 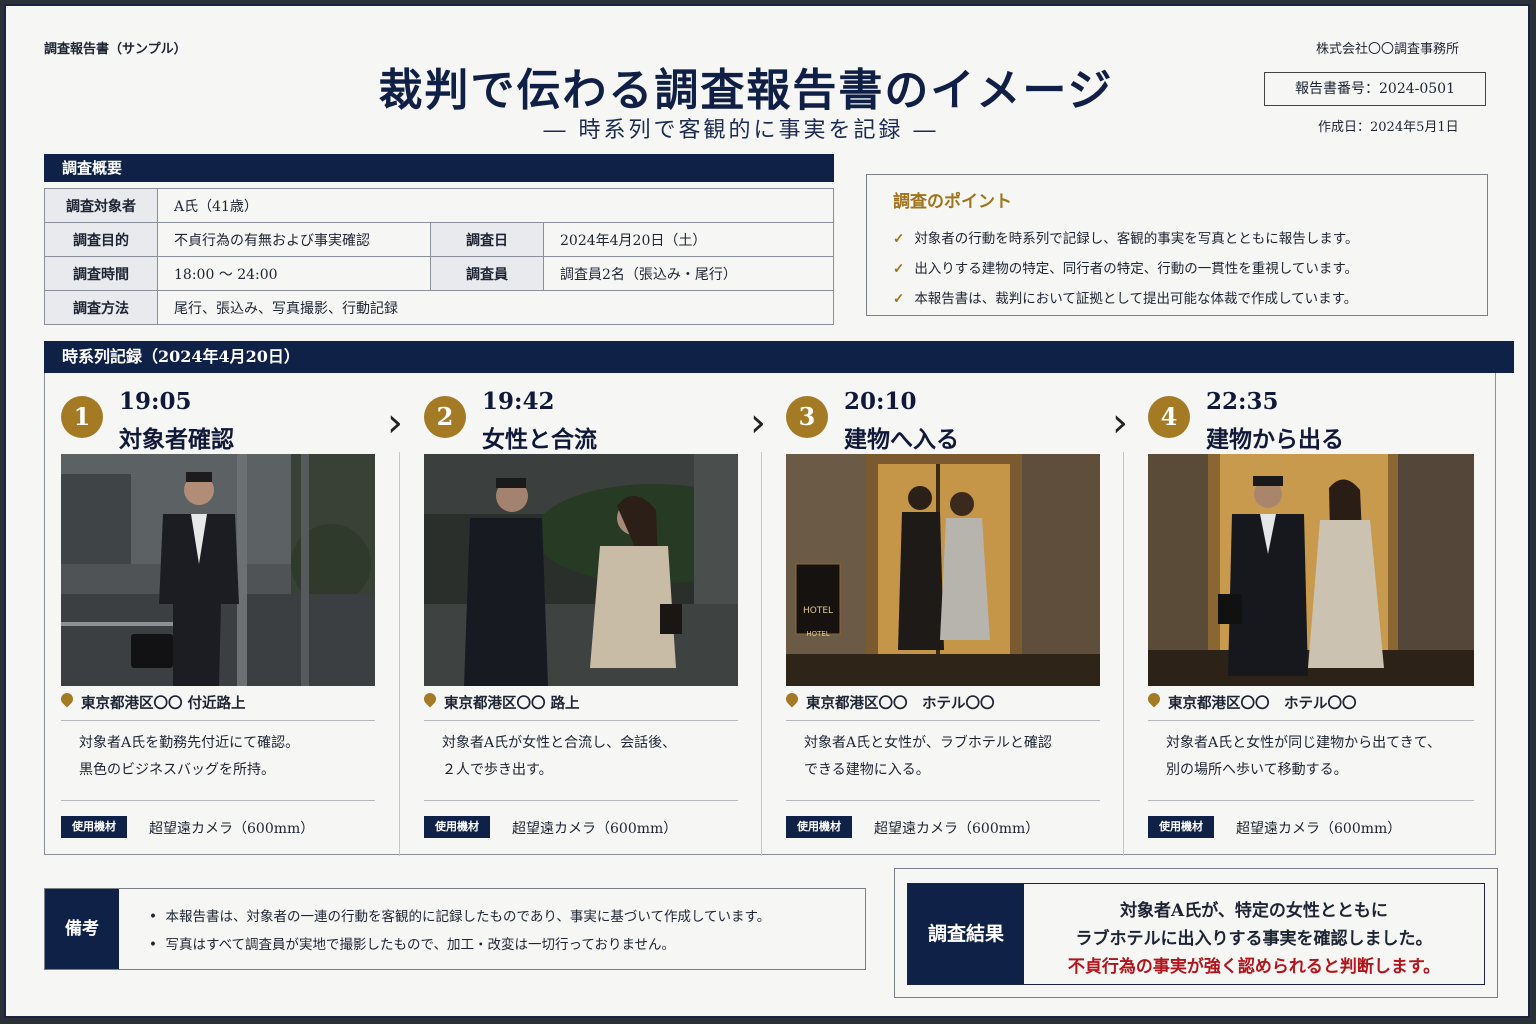 What do you see at coordinates (155, 401) in the screenshot?
I see `entry-time: 19:05` at bounding box center [155, 401].